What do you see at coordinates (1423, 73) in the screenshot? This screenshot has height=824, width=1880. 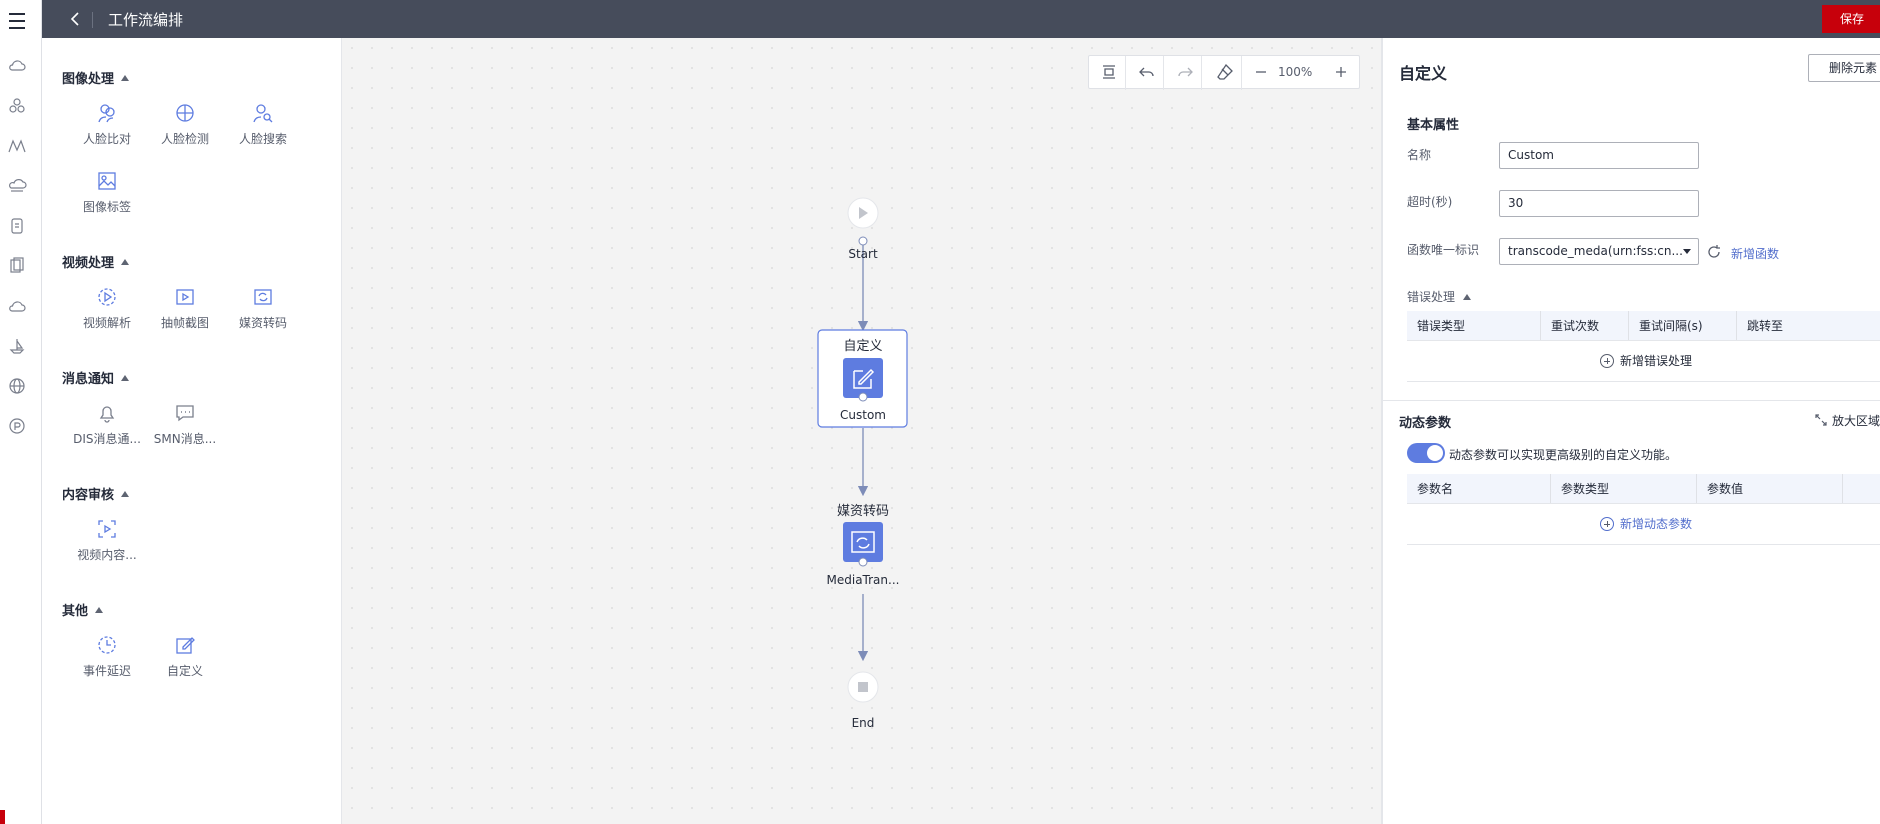 I see `panel-title: 自定义` at bounding box center [1423, 73].